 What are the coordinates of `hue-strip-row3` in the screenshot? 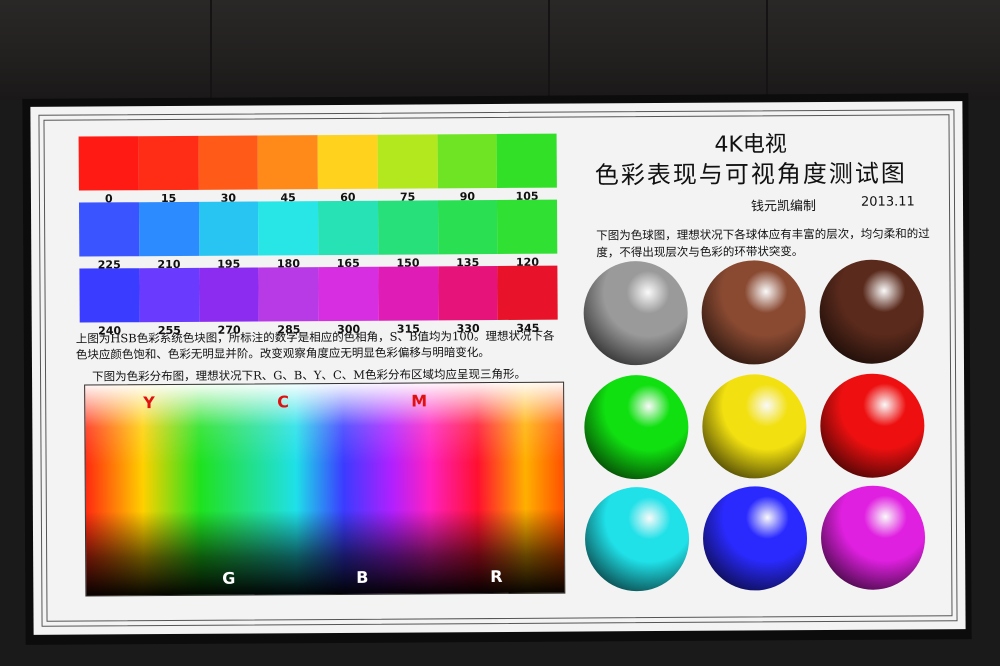 It's located at (318, 294).